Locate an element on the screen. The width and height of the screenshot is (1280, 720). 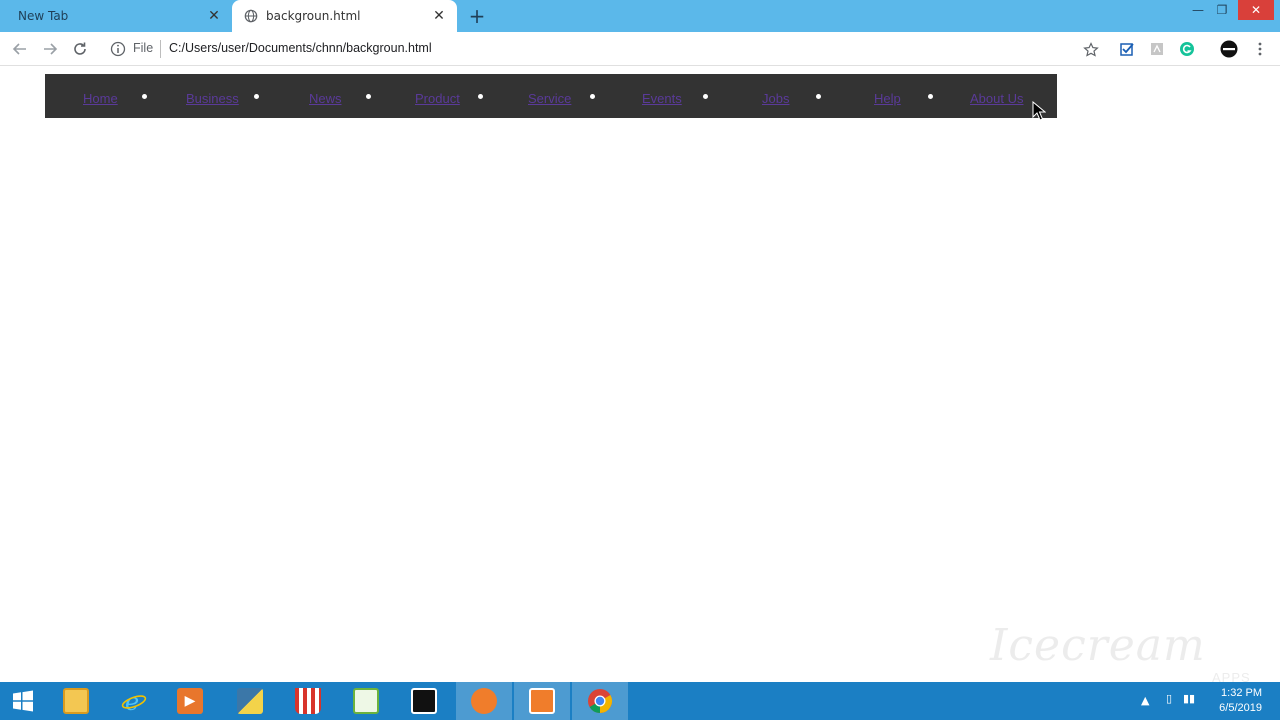
document-icon is located at coordinates (1157, 49).